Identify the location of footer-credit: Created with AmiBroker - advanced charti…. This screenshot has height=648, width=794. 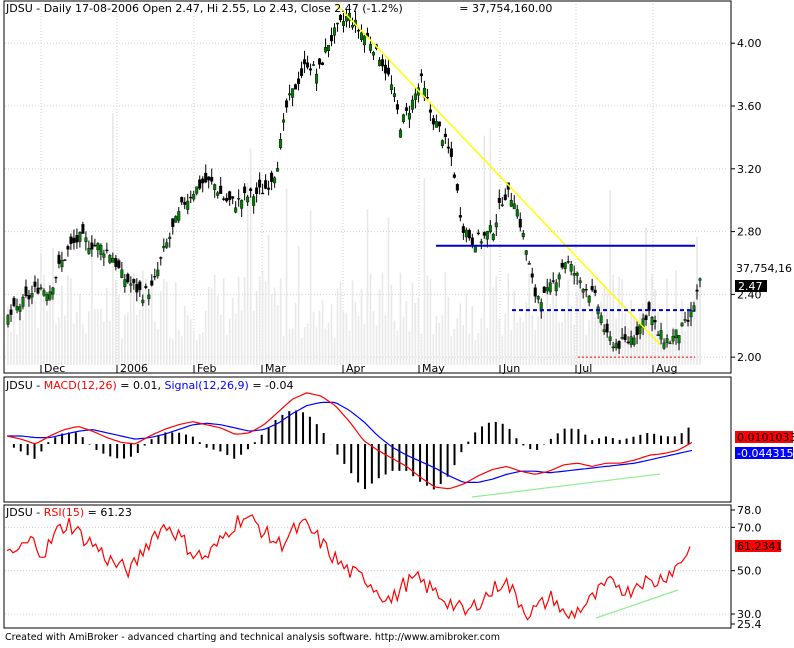
(252, 637).